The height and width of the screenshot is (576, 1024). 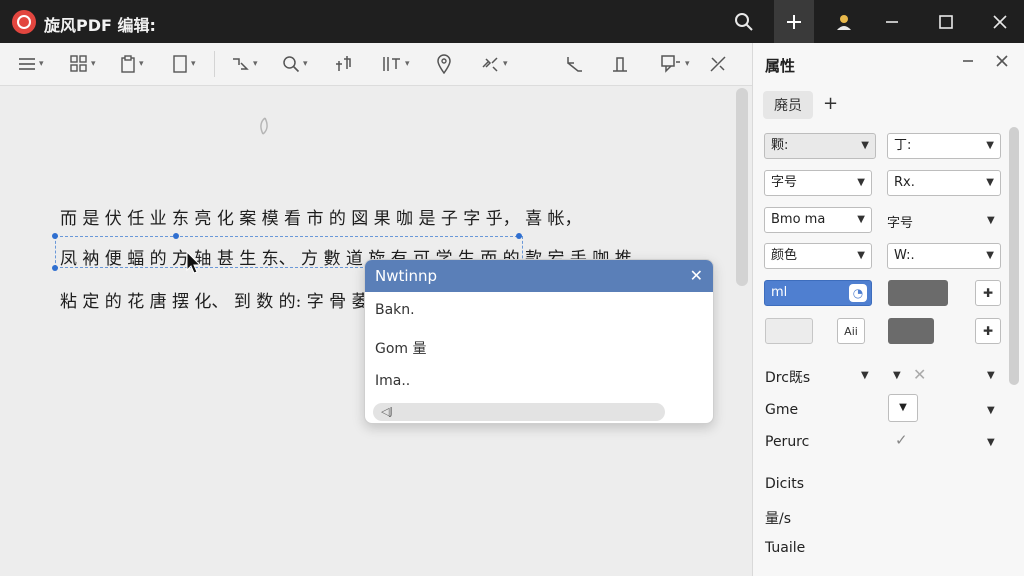 I want to click on maximize-icon, so click(x=946, y=21).